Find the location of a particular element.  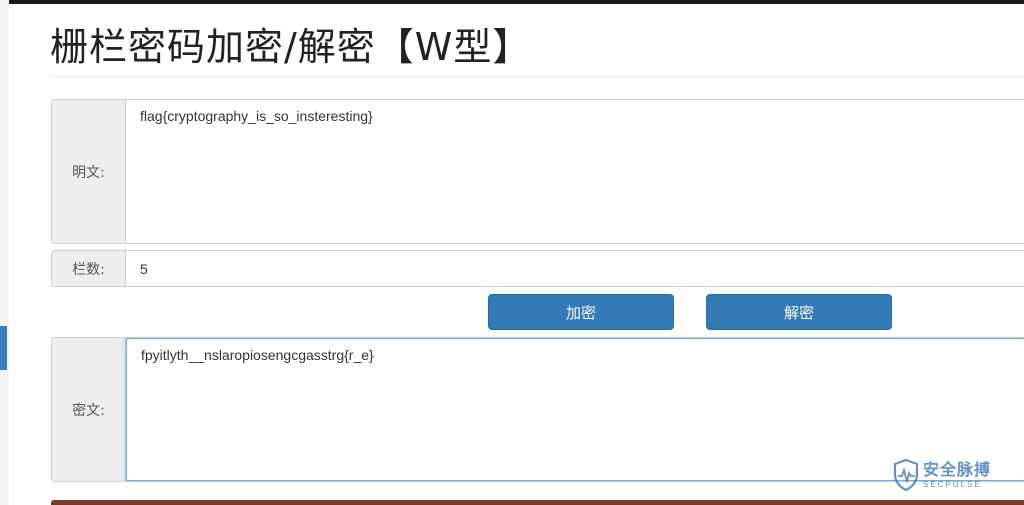

left-marker is located at coordinates (3, 348).